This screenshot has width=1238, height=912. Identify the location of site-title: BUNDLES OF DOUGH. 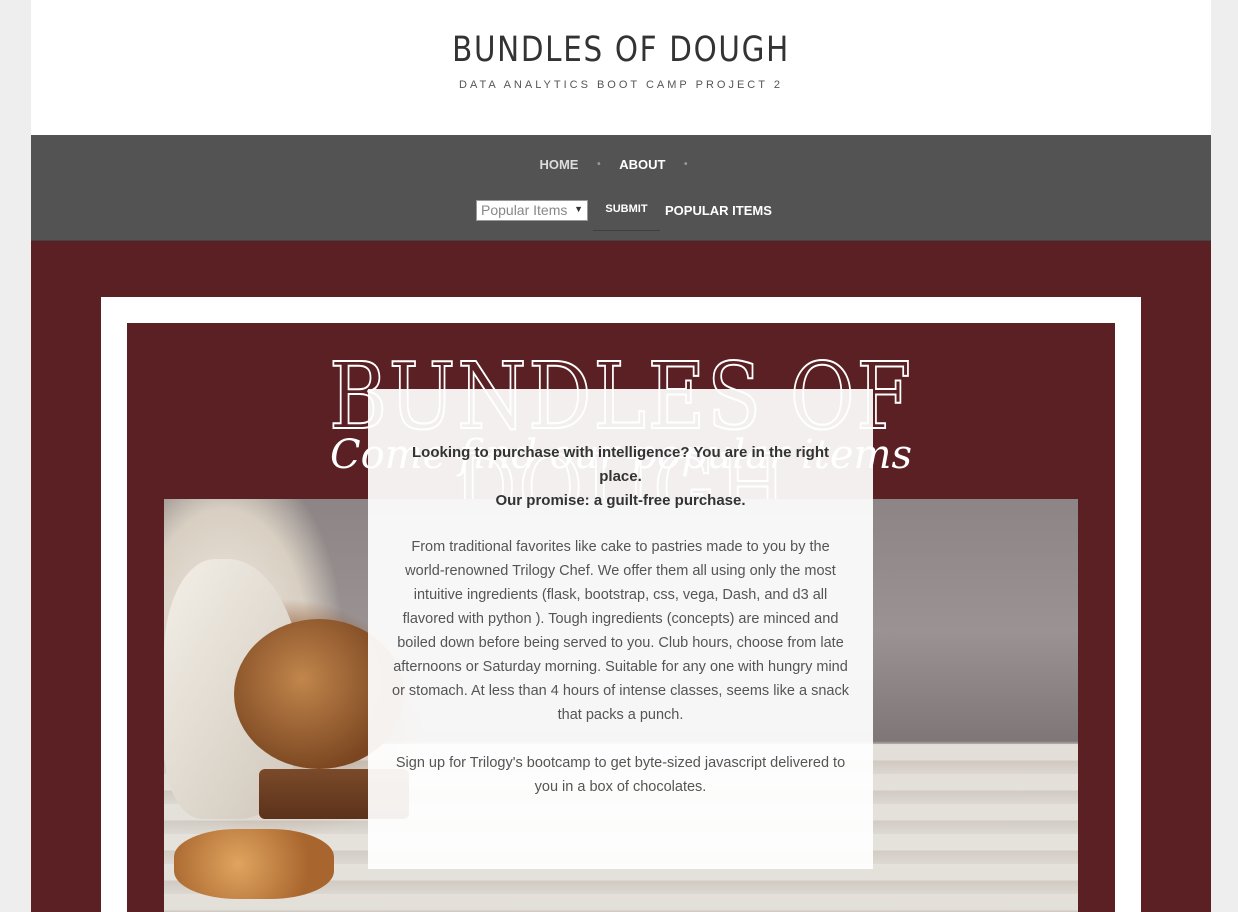
(620, 50).